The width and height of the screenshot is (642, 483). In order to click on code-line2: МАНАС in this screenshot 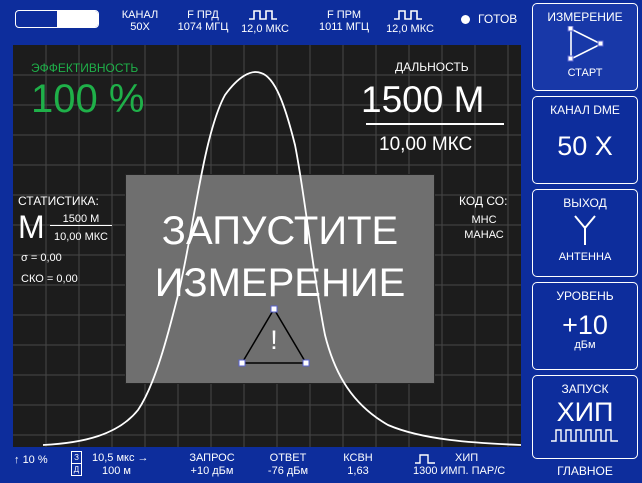, I will do `click(484, 235)`.